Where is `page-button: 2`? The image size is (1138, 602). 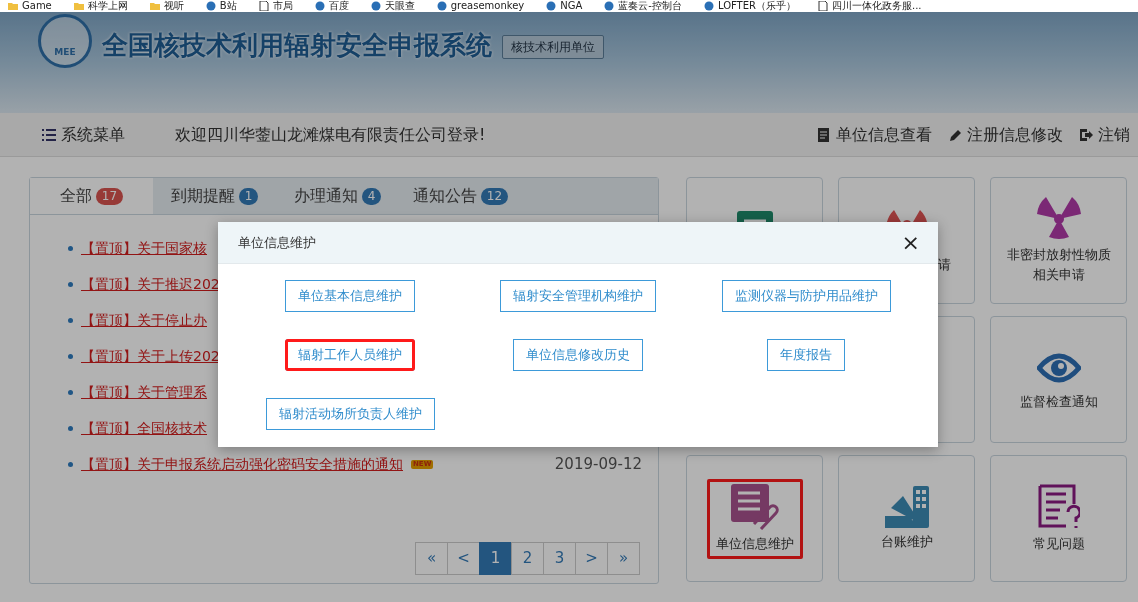 page-button: 2 is located at coordinates (527, 558).